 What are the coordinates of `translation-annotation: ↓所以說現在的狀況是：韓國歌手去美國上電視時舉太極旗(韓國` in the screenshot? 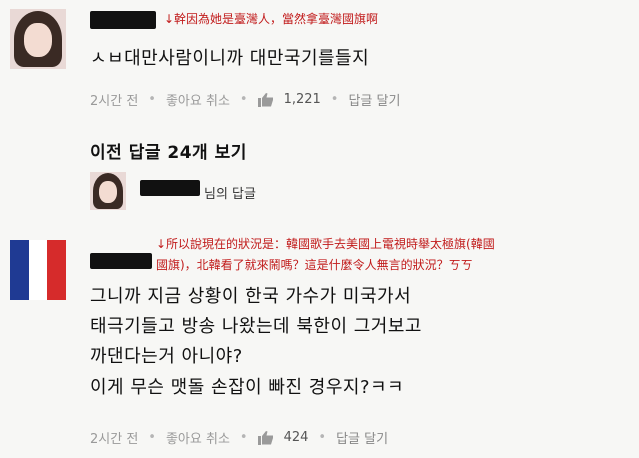 It's located at (325, 244).